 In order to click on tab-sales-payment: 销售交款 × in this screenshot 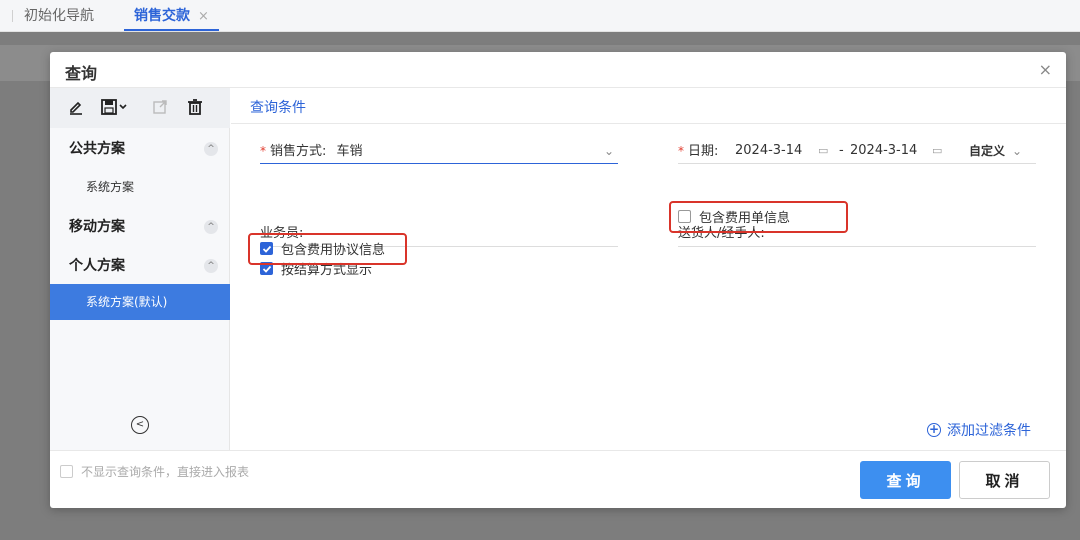, I will do `click(171, 15)`.